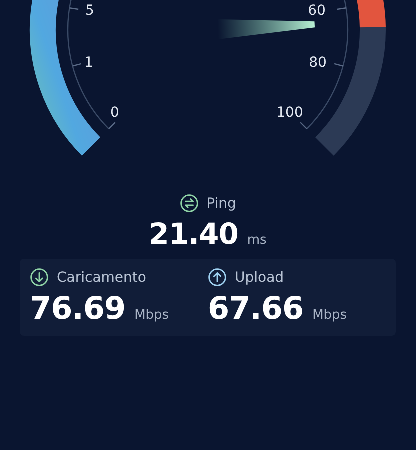 Image resolution: width=416 pixels, height=450 pixels. I want to click on scale-label: 100, so click(290, 113).